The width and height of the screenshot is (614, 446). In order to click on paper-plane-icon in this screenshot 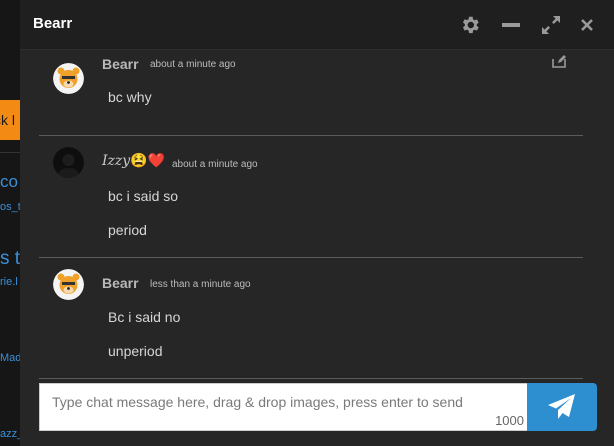, I will do `click(561, 406)`.